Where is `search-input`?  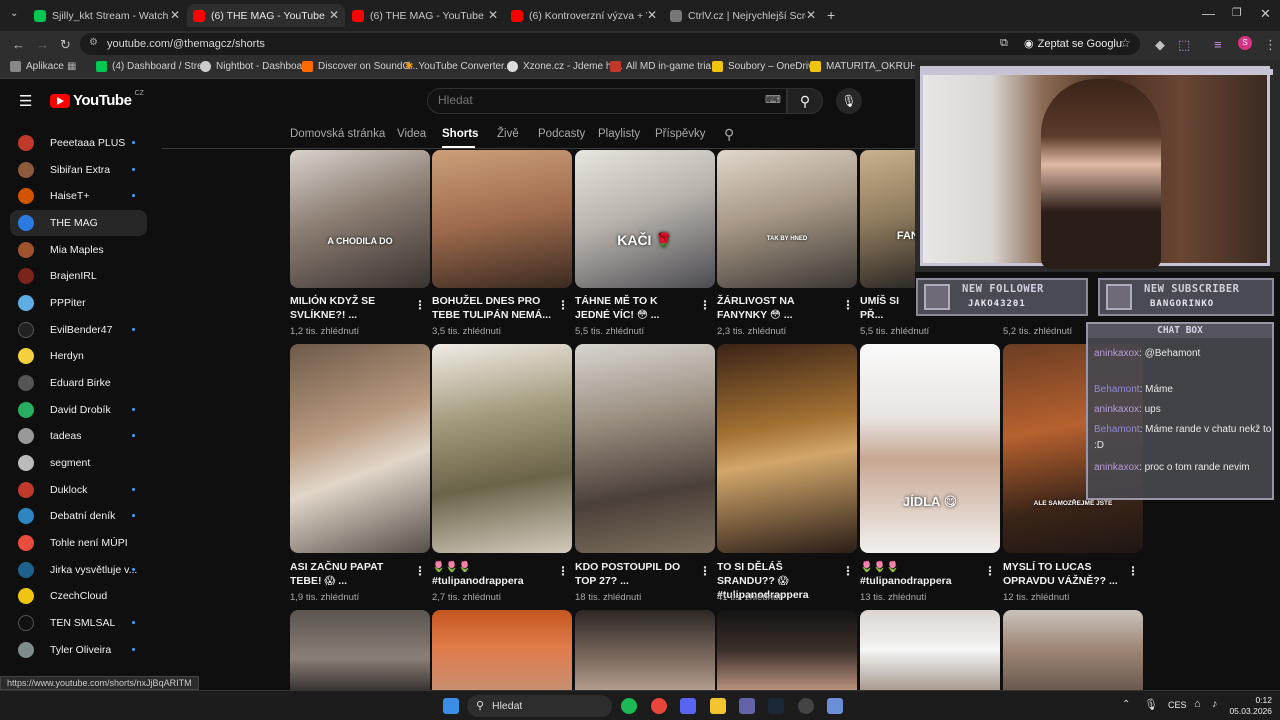
search-input is located at coordinates (588, 100).